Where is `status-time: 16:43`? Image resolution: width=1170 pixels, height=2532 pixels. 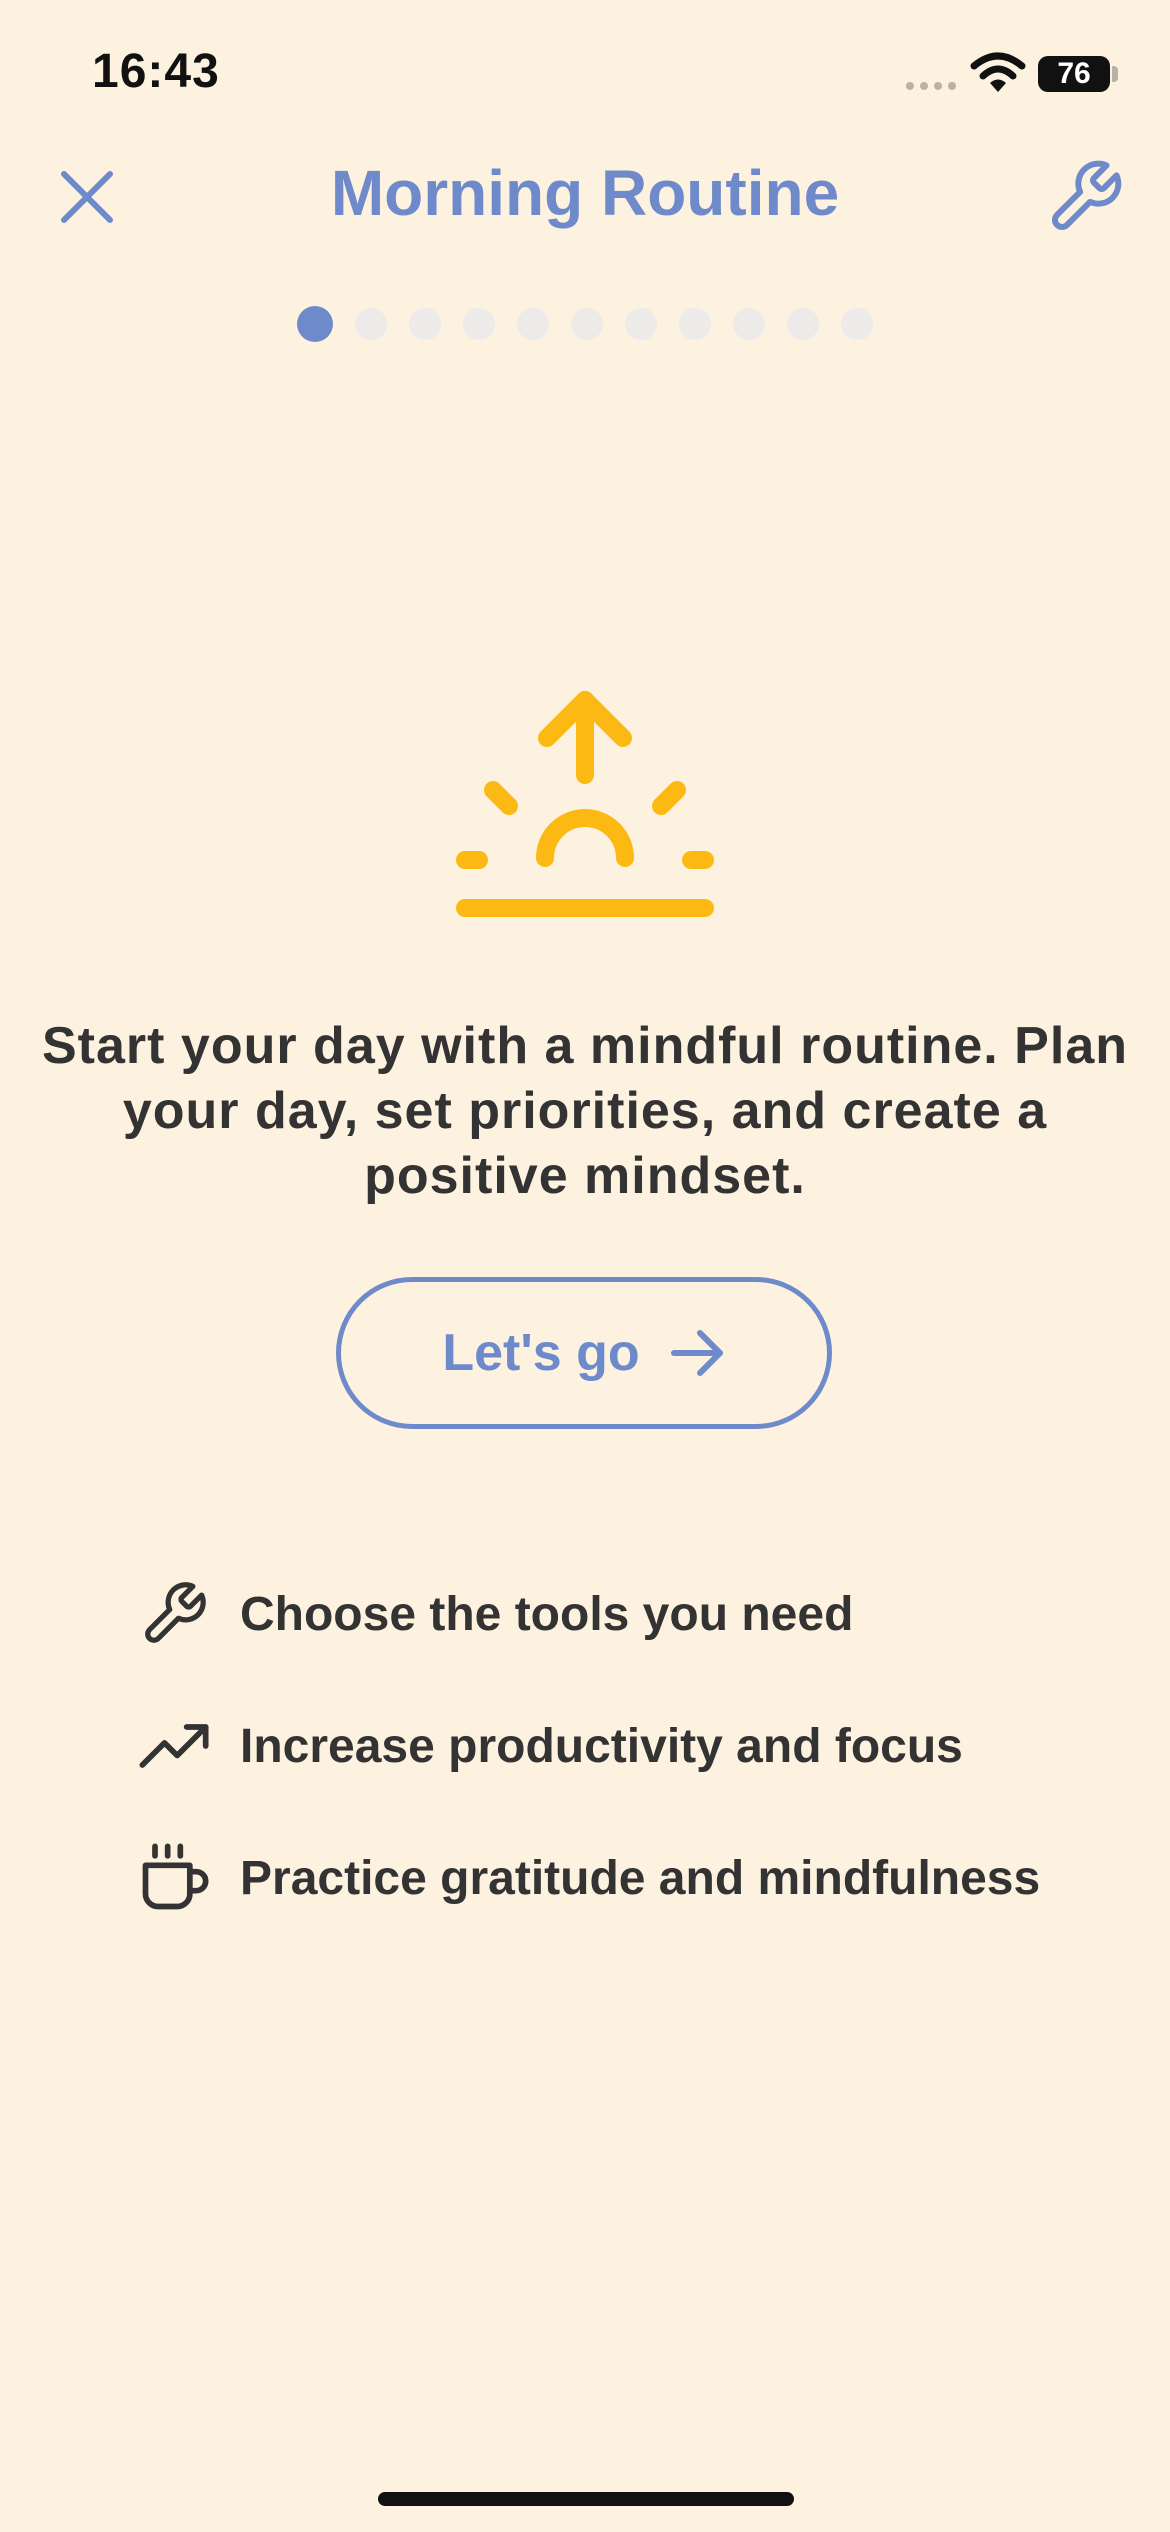 status-time: 16:43 is located at coordinates (156, 71).